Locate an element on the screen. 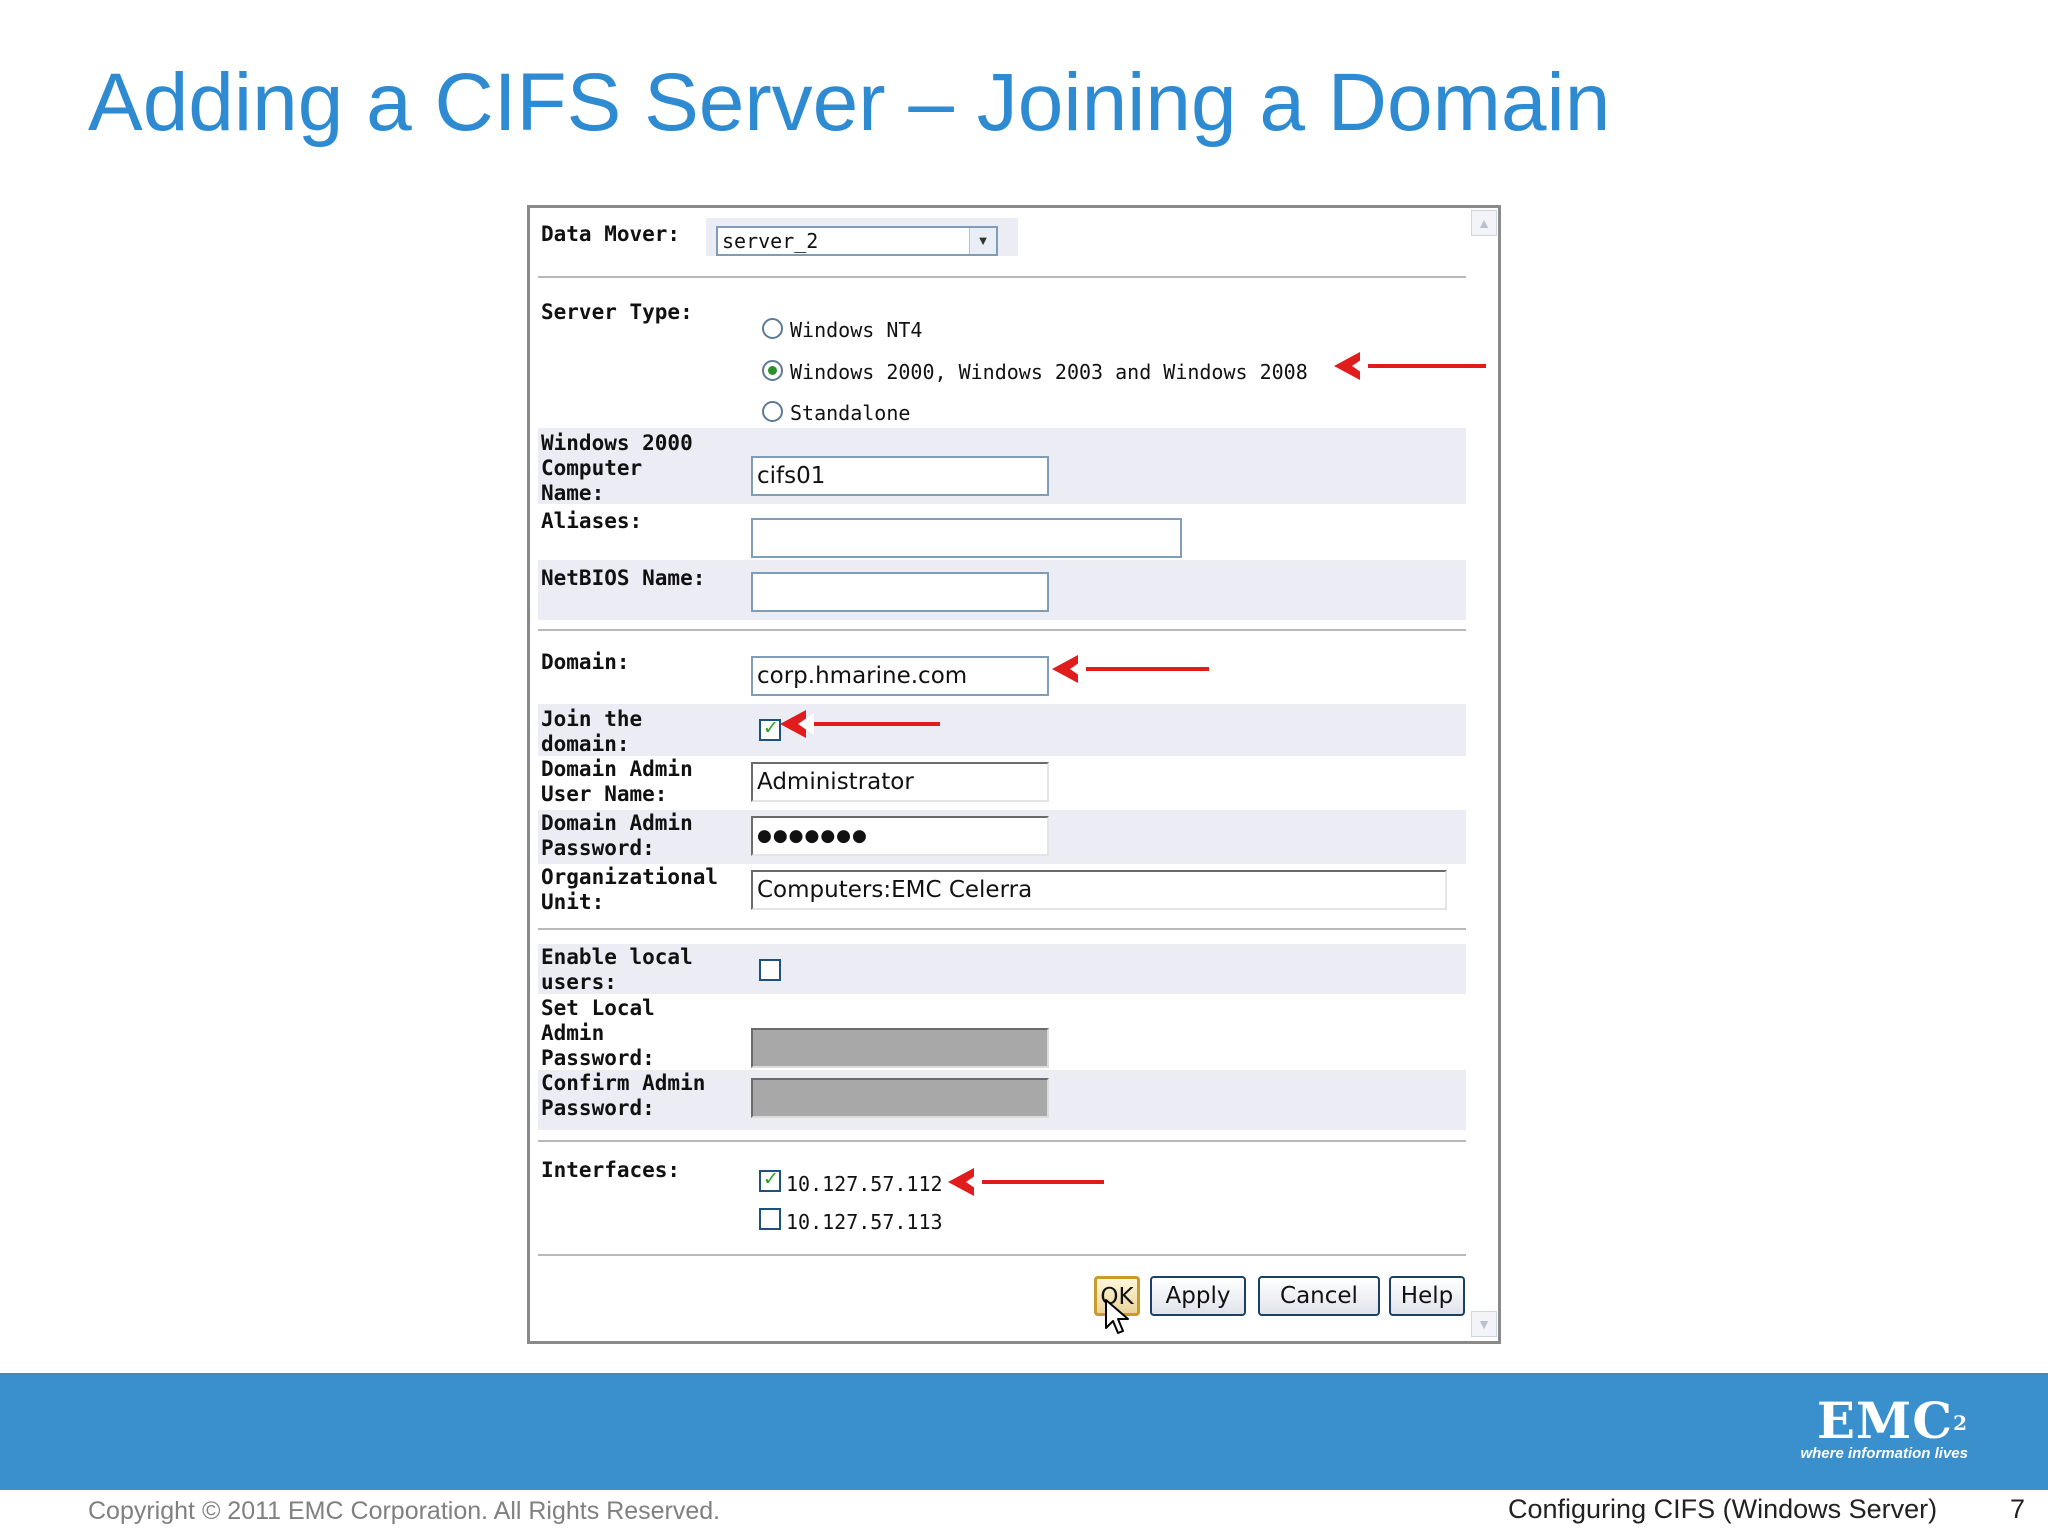 The height and width of the screenshot is (1536, 2048). option-windows-nt4-label: Windows NT4 is located at coordinates (856, 330).